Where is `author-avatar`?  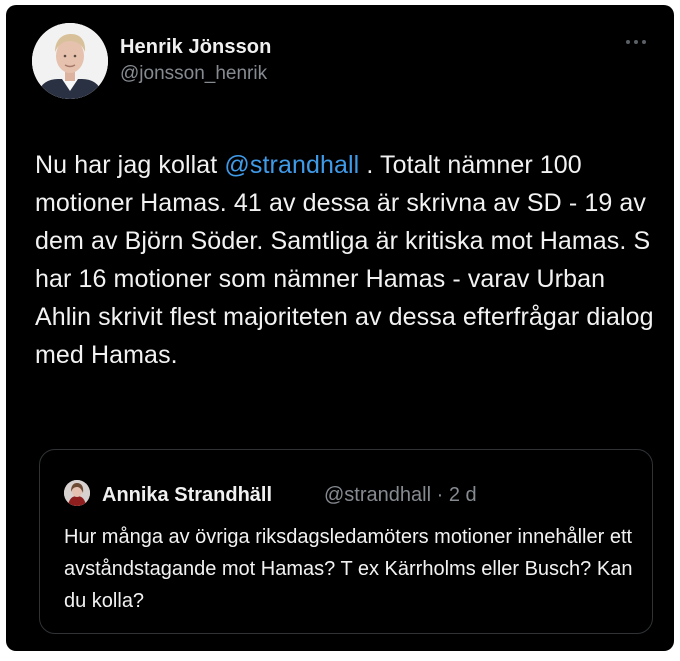
author-avatar is located at coordinates (70, 61).